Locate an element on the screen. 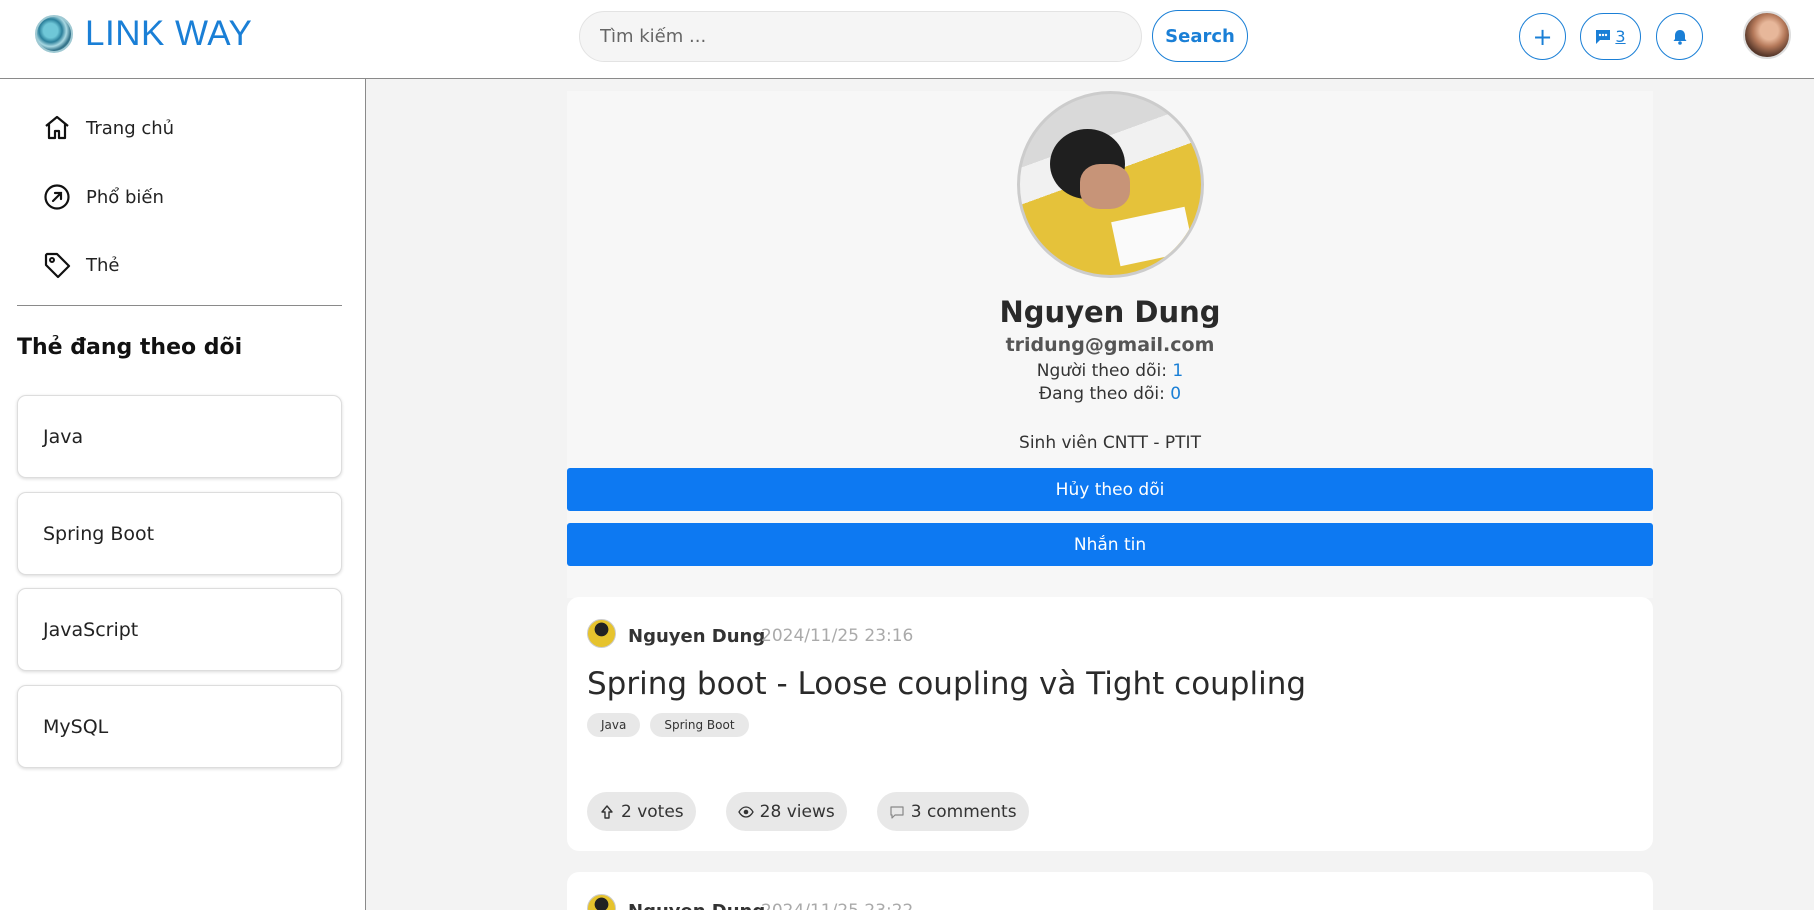 The height and width of the screenshot is (910, 1814). unfollow-button: Hủy theo dõi is located at coordinates (1110, 489).